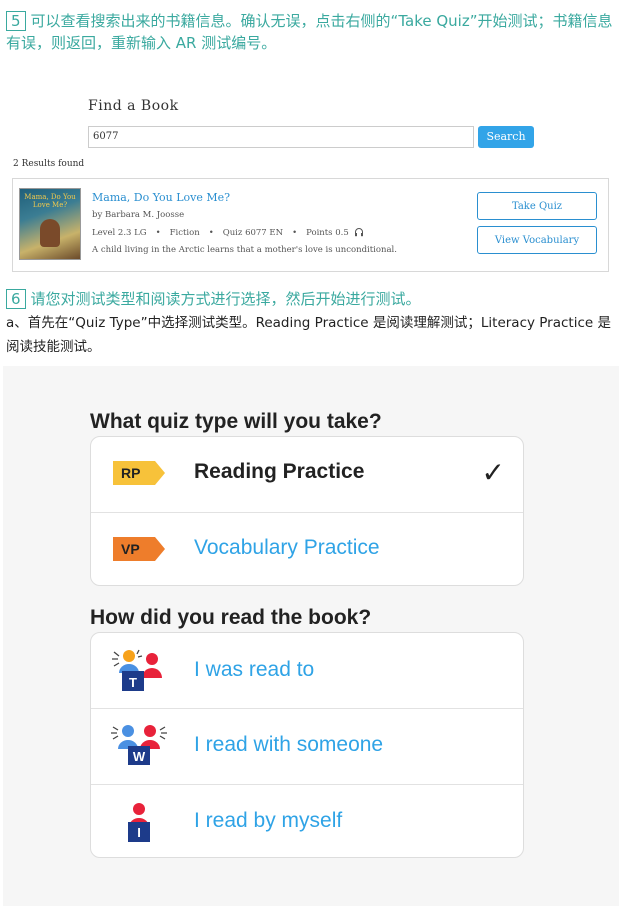 The width and height of the screenshot is (622, 906). I want to click on svg-text: I, so click(139, 832).